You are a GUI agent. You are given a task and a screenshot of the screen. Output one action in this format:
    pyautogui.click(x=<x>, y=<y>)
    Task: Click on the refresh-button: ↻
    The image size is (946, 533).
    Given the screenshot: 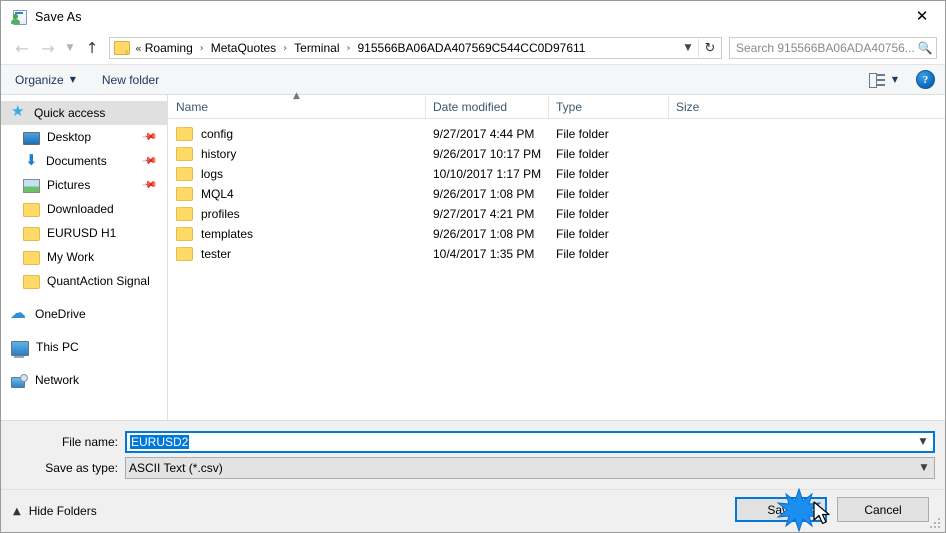 What is the action you would take?
    pyautogui.click(x=710, y=48)
    